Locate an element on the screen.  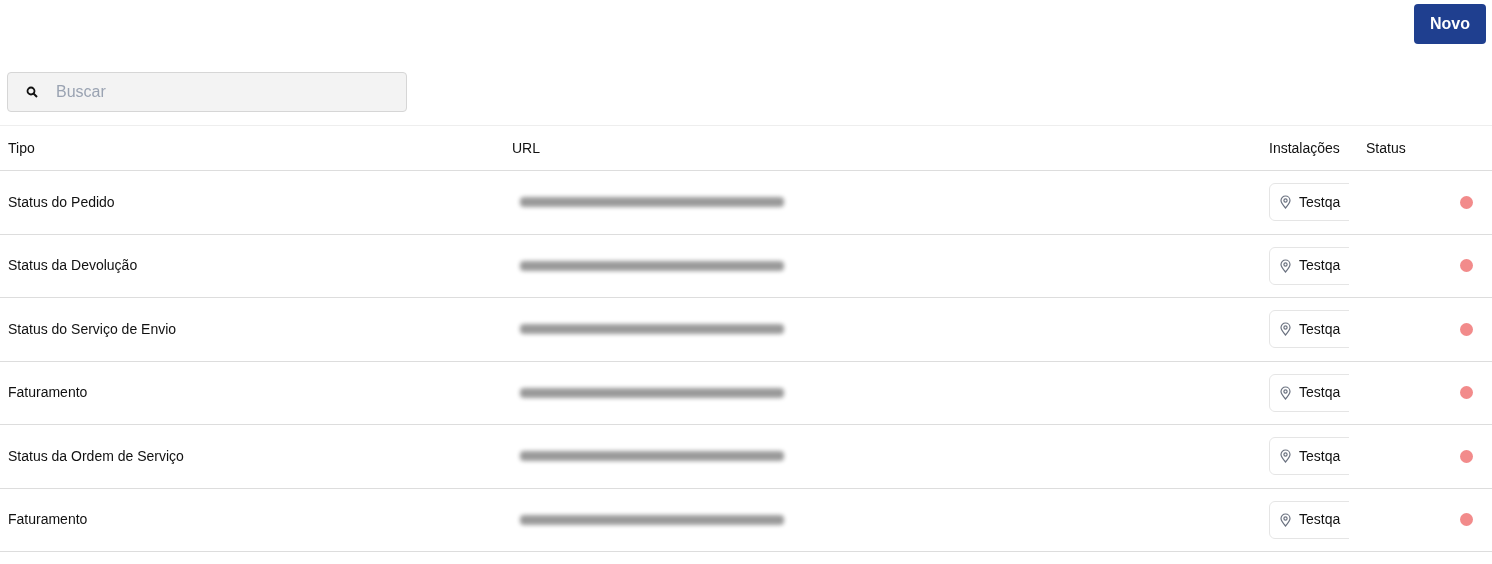
search-field: Buscar is located at coordinates (207, 92).